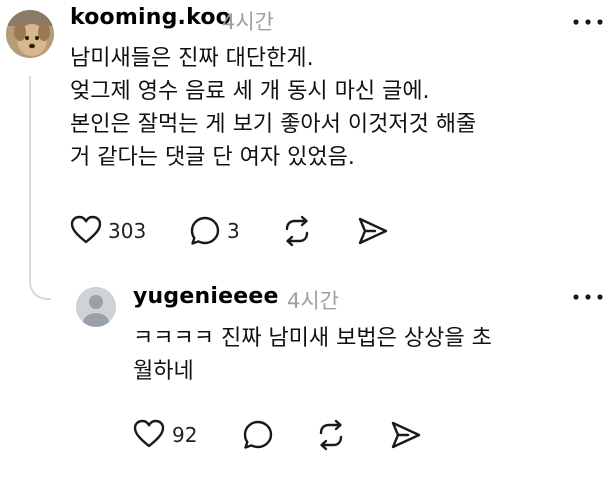  Describe the element at coordinates (185, 435) in the screenshot. I see `like-count: 92` at that location.